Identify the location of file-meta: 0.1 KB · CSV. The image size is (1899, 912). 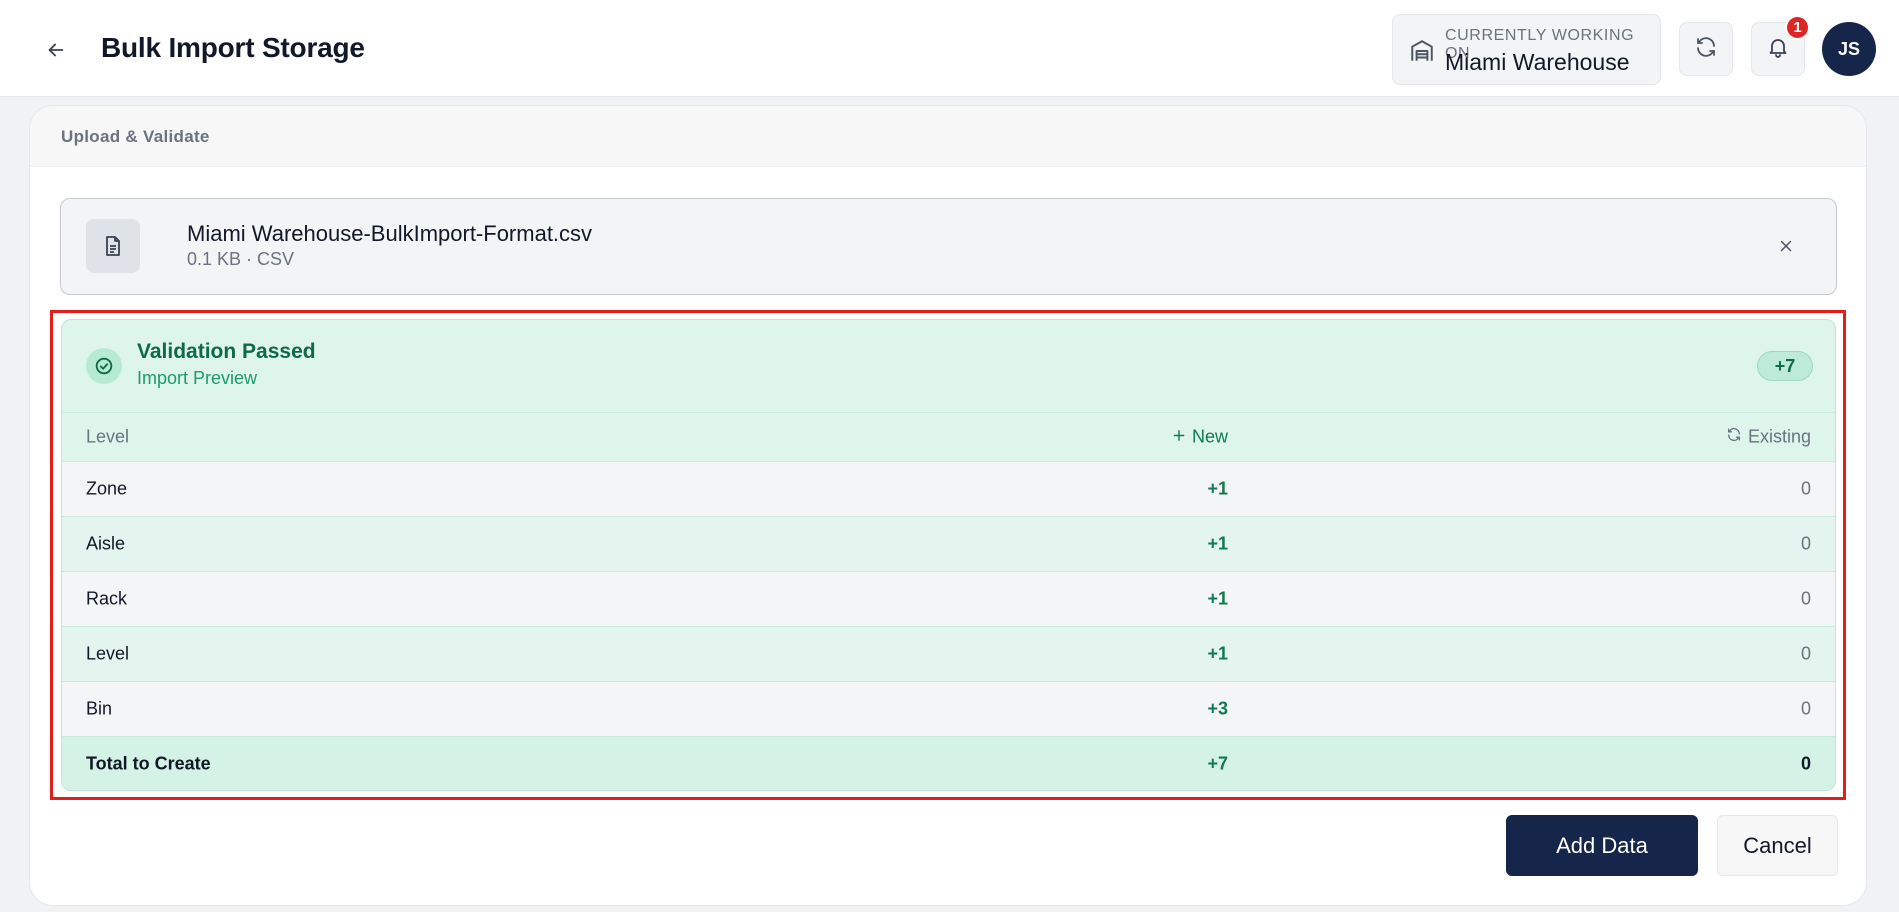
(241, 259).